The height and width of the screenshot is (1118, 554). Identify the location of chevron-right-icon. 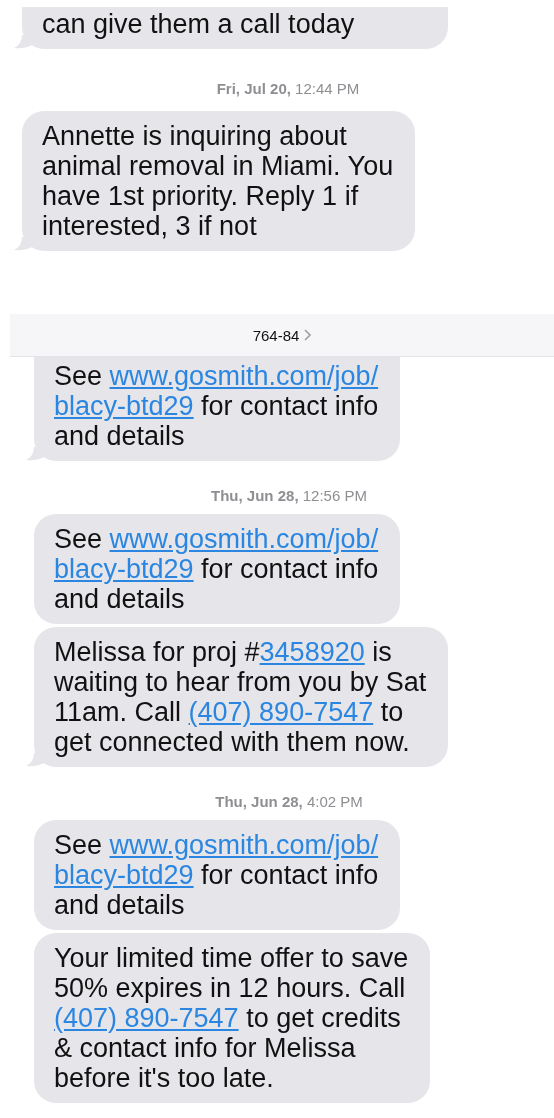
(308, 335).